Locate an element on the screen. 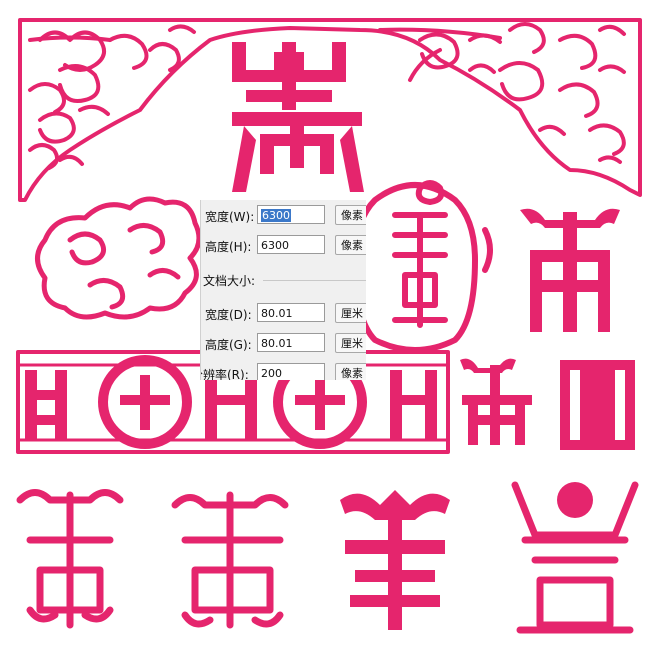  doc-width-row: 宽度(D): 80.01 厘米 is located at coordinates (283, 314).